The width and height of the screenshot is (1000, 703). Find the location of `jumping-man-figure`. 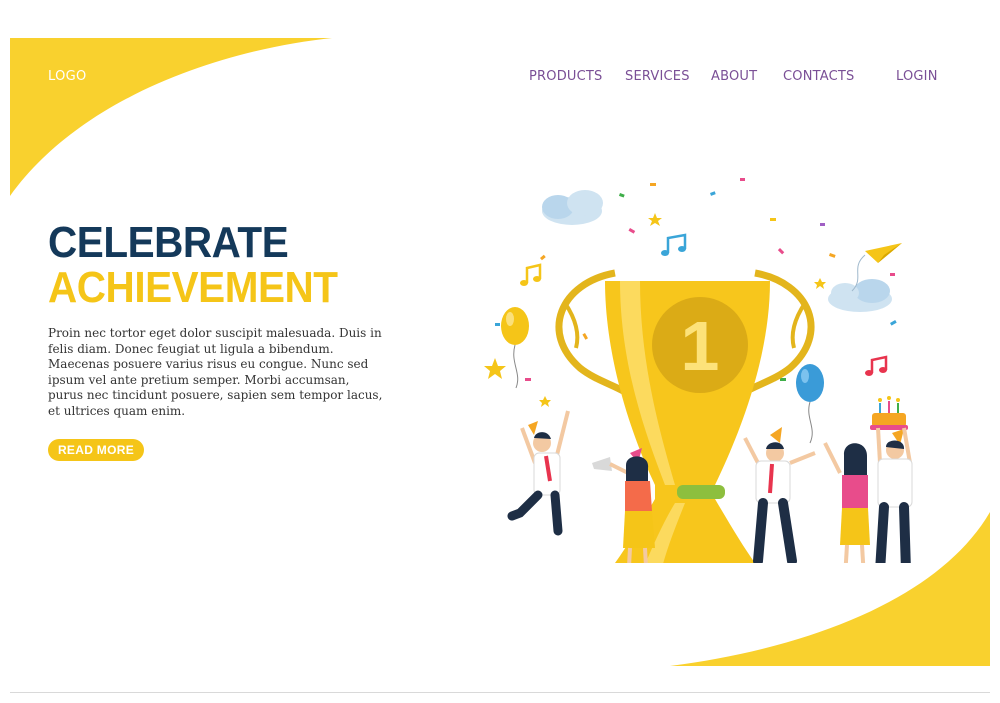

jumping-man-figure is located at coordinates (538, 473).